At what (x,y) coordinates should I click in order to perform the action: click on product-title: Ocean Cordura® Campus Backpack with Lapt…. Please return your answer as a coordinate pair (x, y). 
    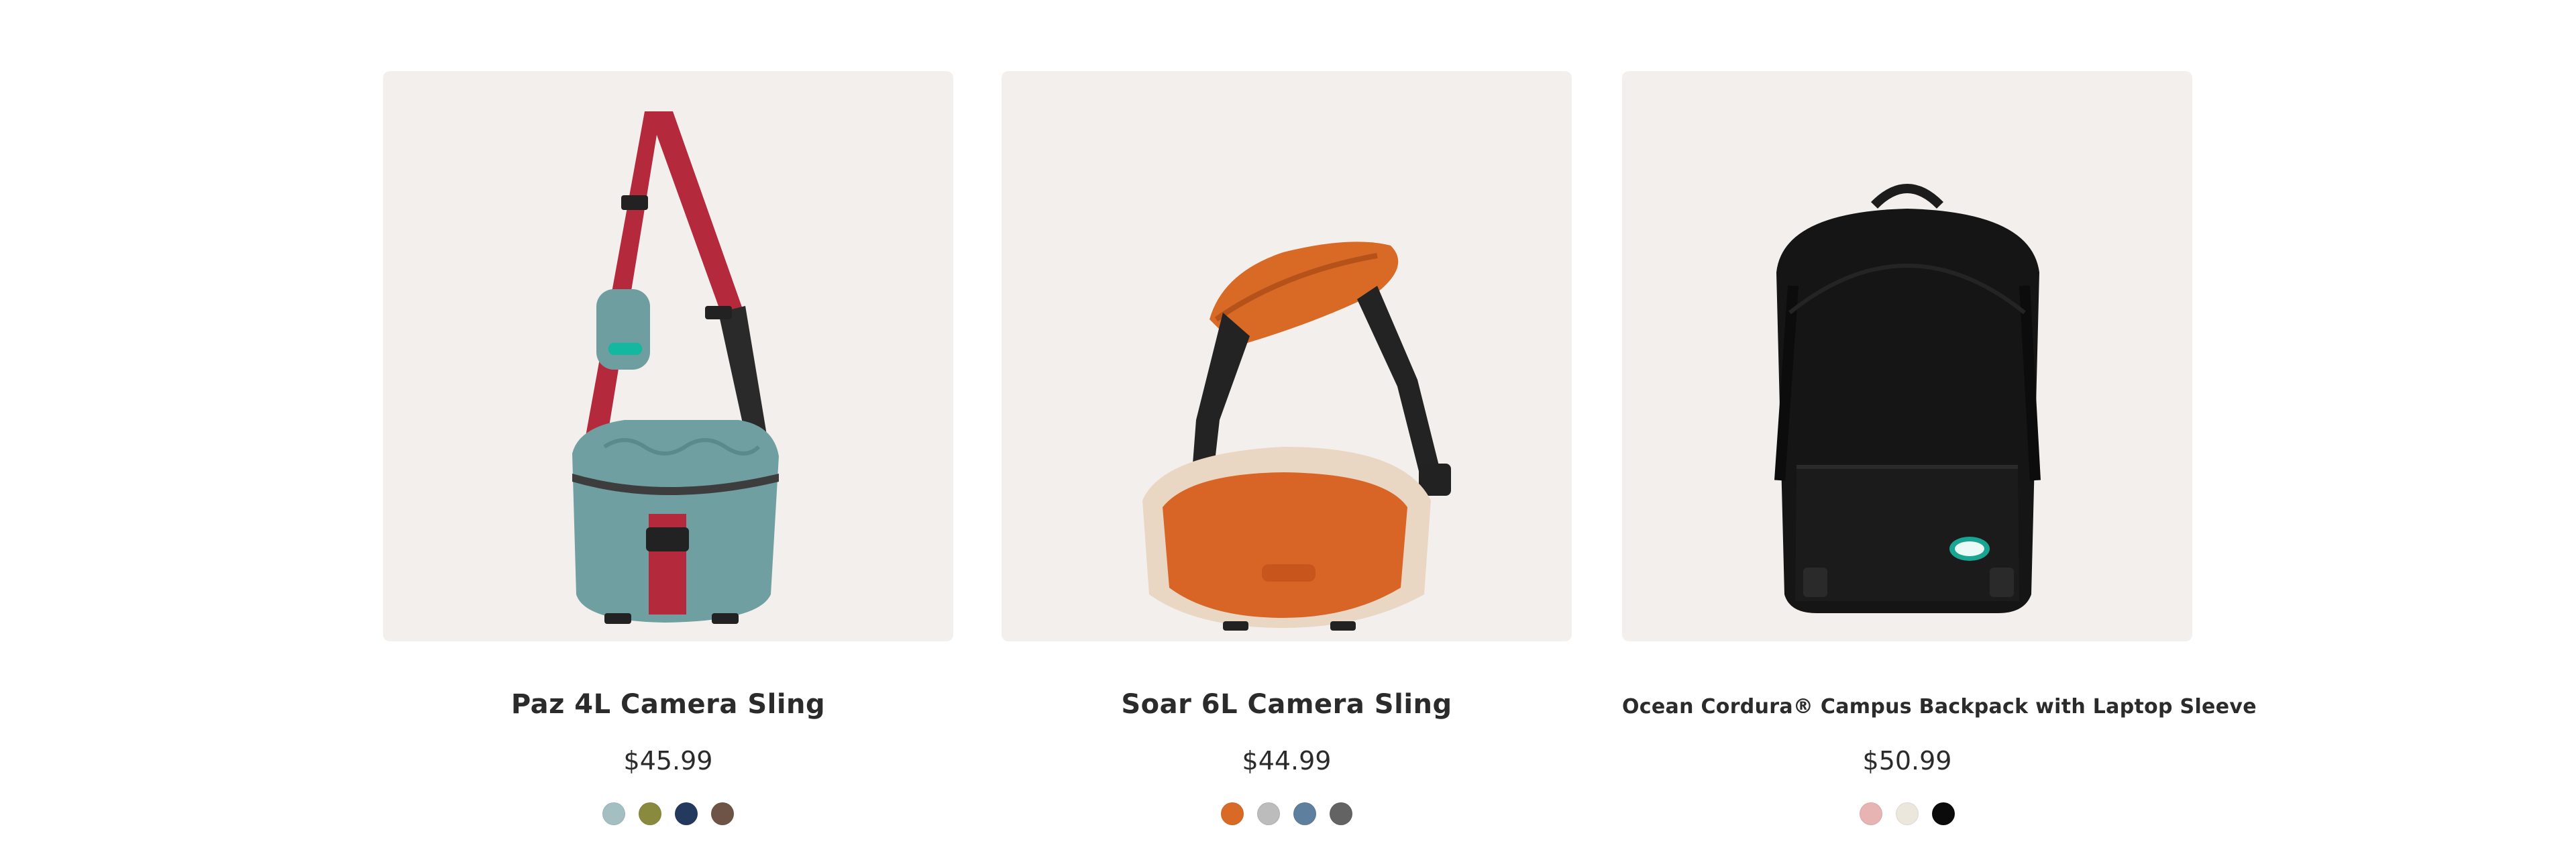
    Looking at the image, I should click on (1939, 706).